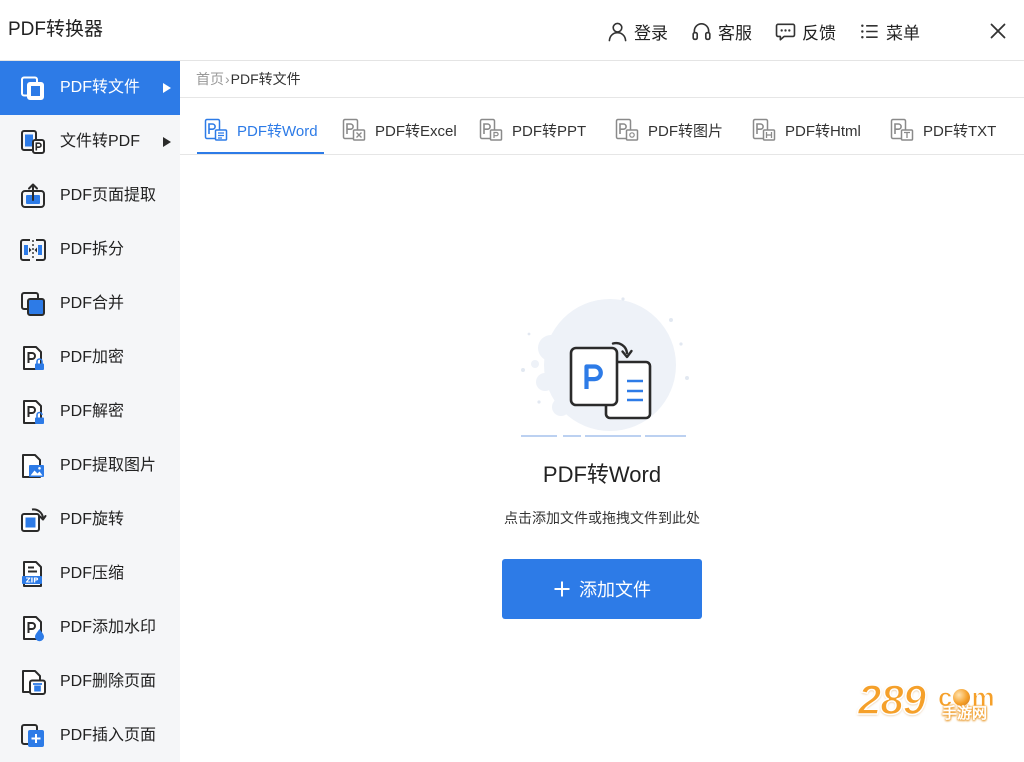 The height and width of the screenshot is (762, 1024). What do you see at coordinates (416, 131) in the screenshot?
I see `tab-label: PDF转Excel` at bounding box center [416, 131].